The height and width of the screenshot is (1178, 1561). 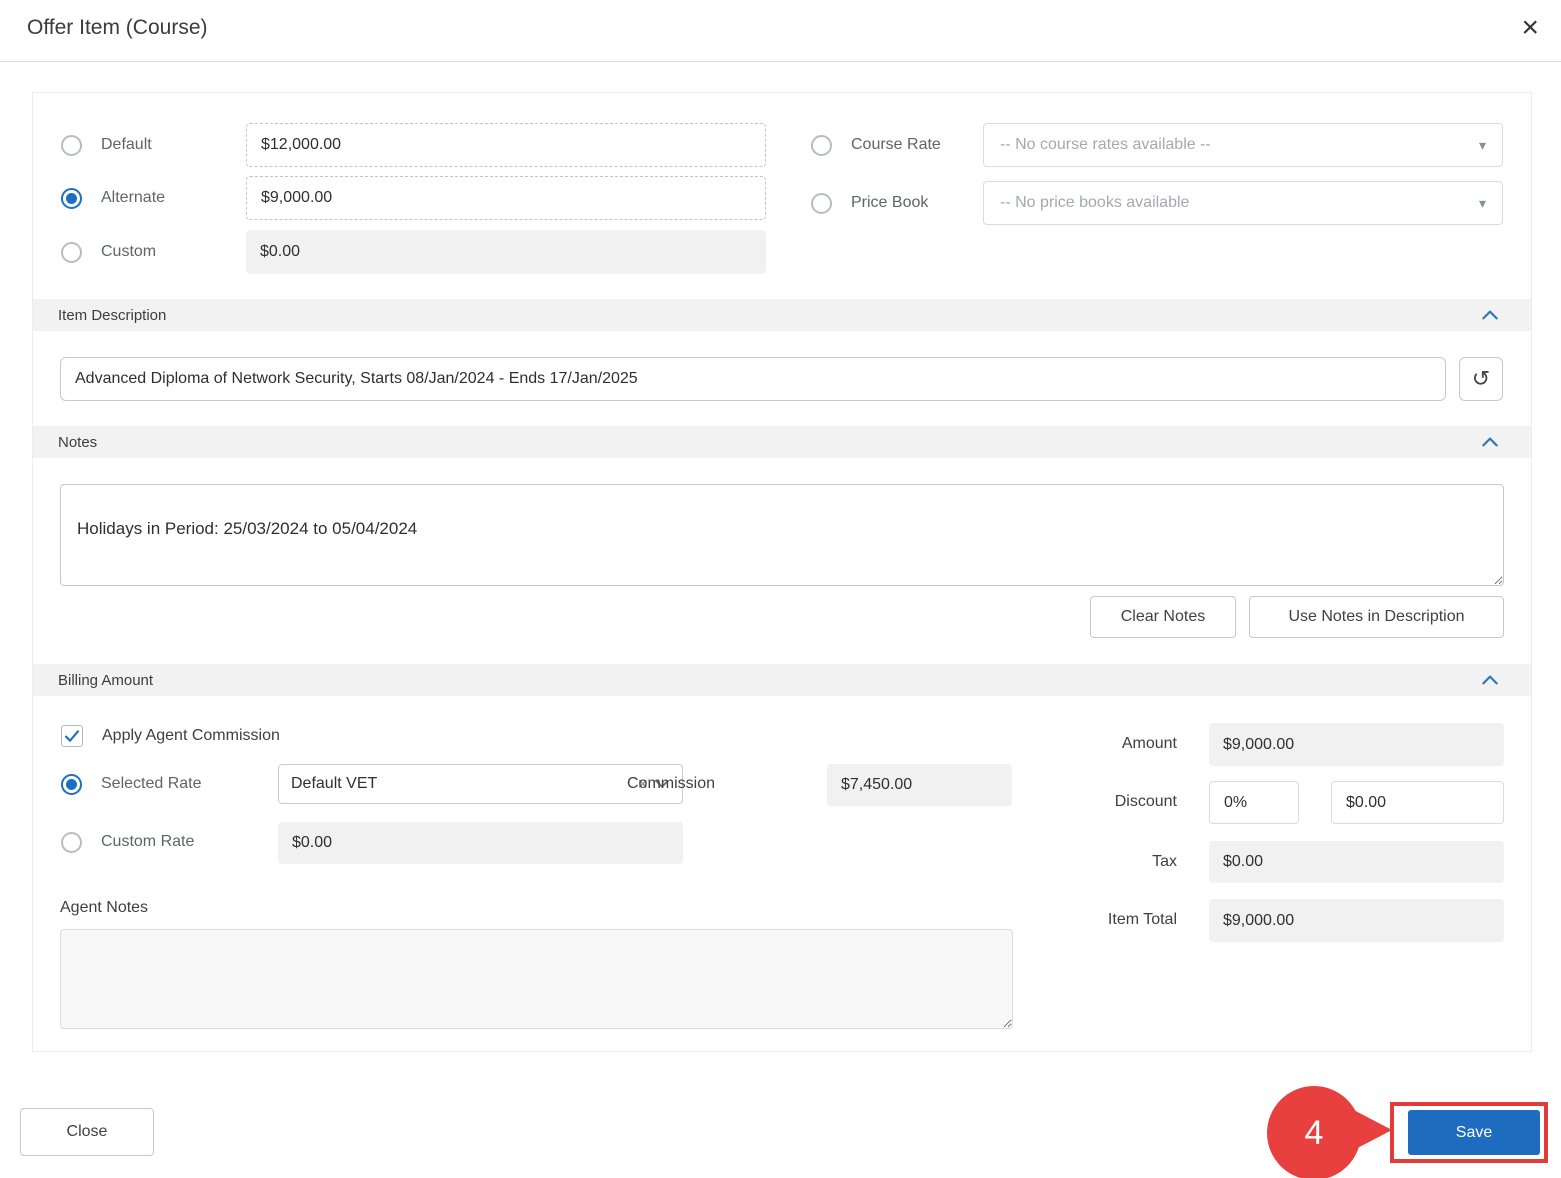 I want to click on custom-rate-option: Custom Rate, so click(x=127, y=842).